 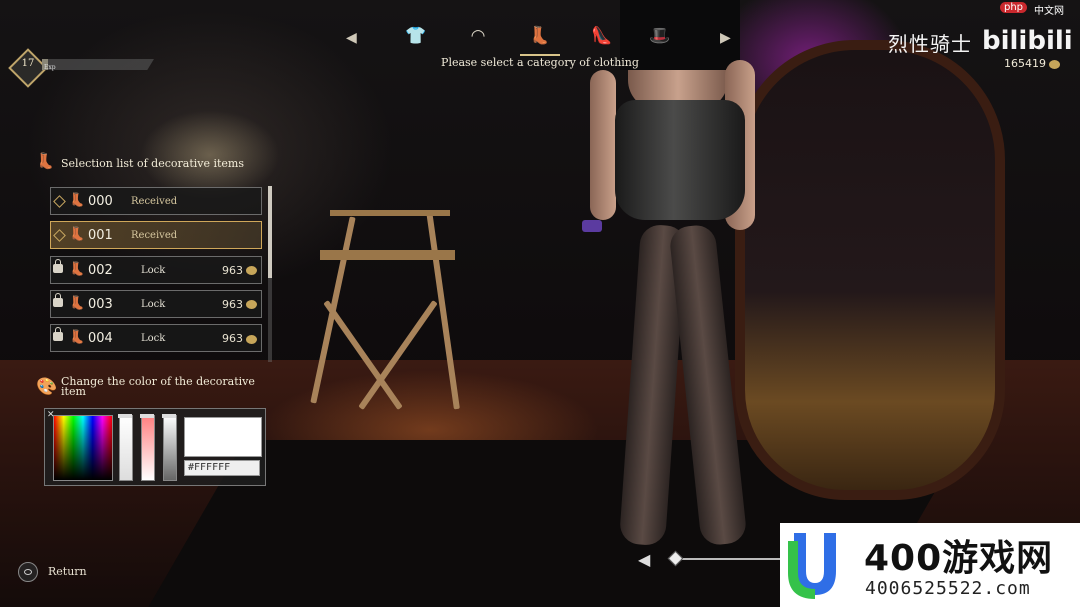 What do you see at coordinates (948, 588) in the screenshot?
I see `watermark-url: 4006525522.com` at bounding box center [948, 588].